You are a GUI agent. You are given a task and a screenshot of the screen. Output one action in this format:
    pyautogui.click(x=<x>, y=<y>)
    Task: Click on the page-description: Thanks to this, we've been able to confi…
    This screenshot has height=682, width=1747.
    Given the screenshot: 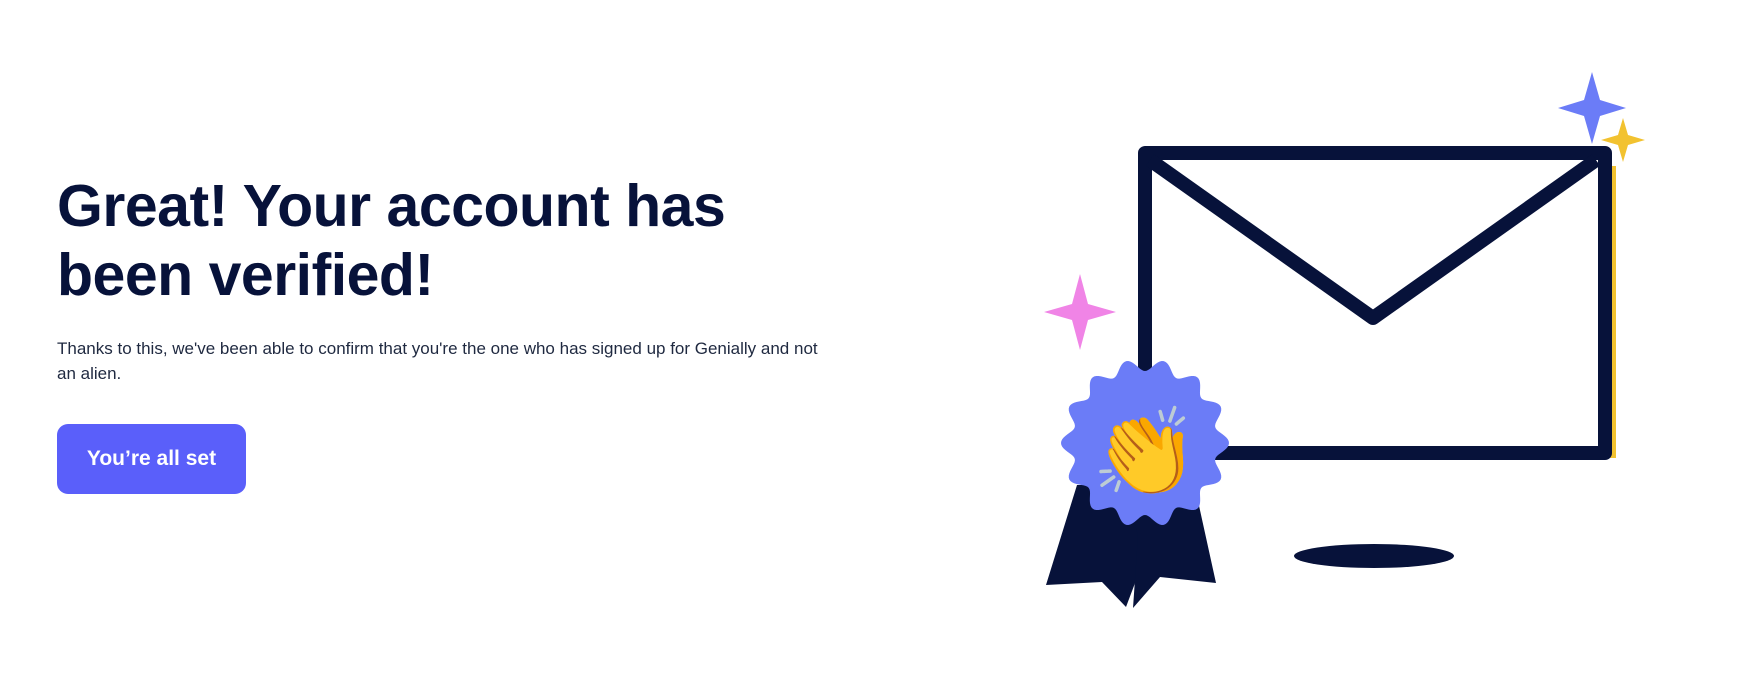 What is the action you would take?
    pyautogui.click(x=437, y=361)
    